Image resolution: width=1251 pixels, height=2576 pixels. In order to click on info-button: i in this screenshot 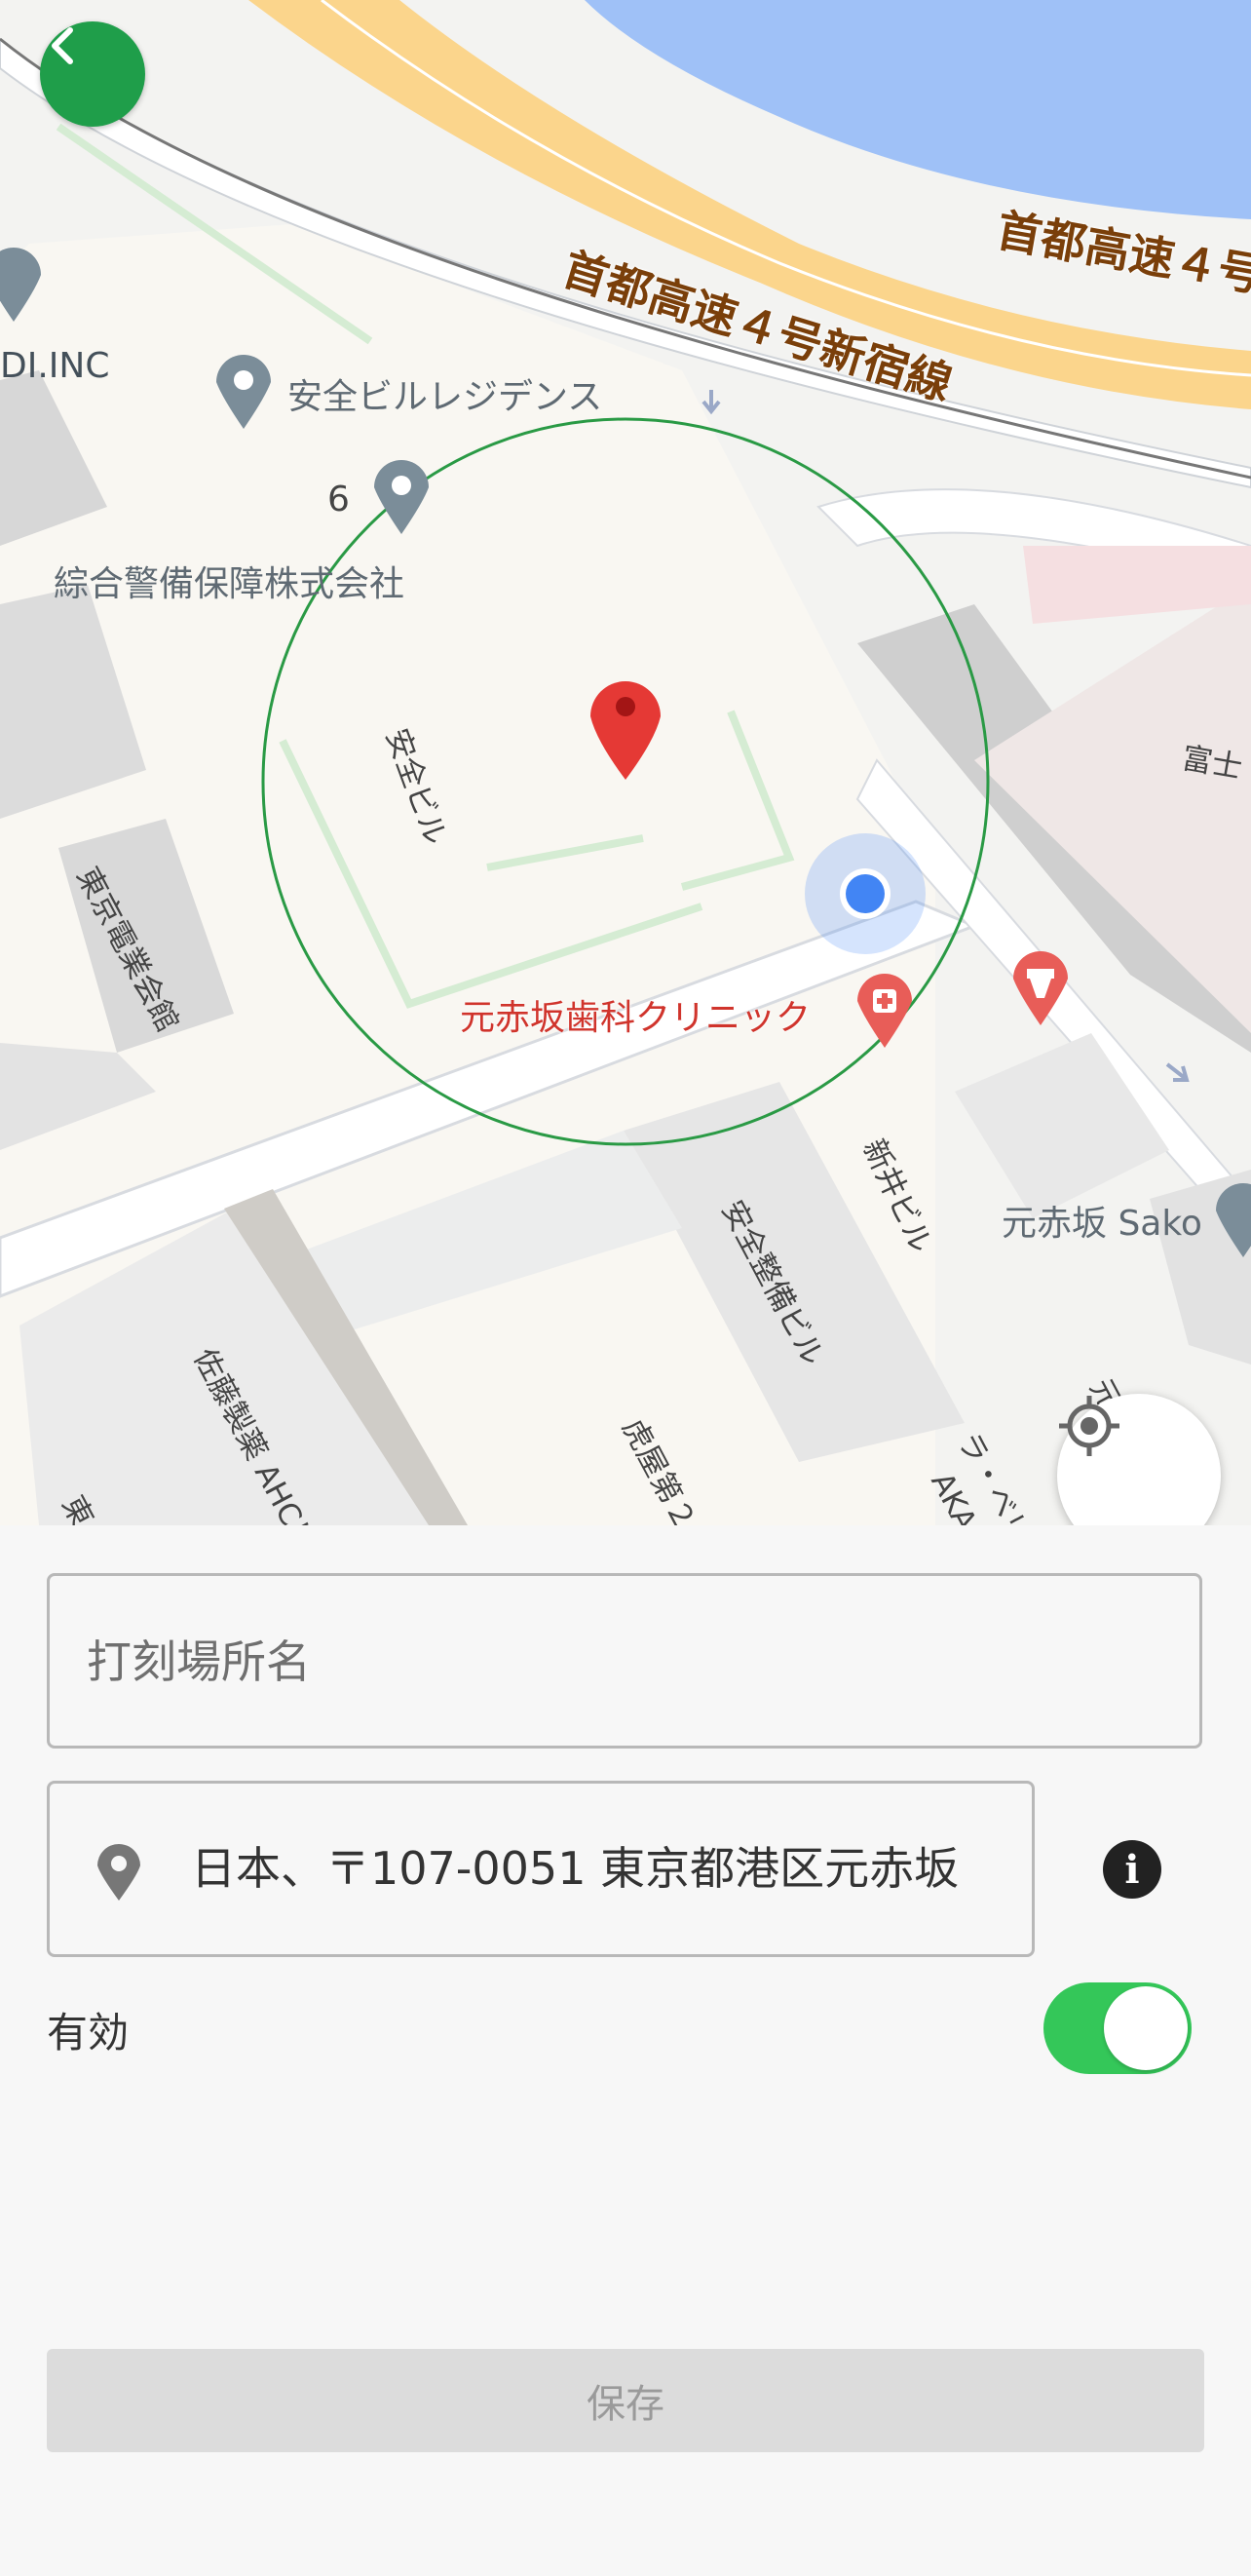, I will do `click(1132, 1869)`.